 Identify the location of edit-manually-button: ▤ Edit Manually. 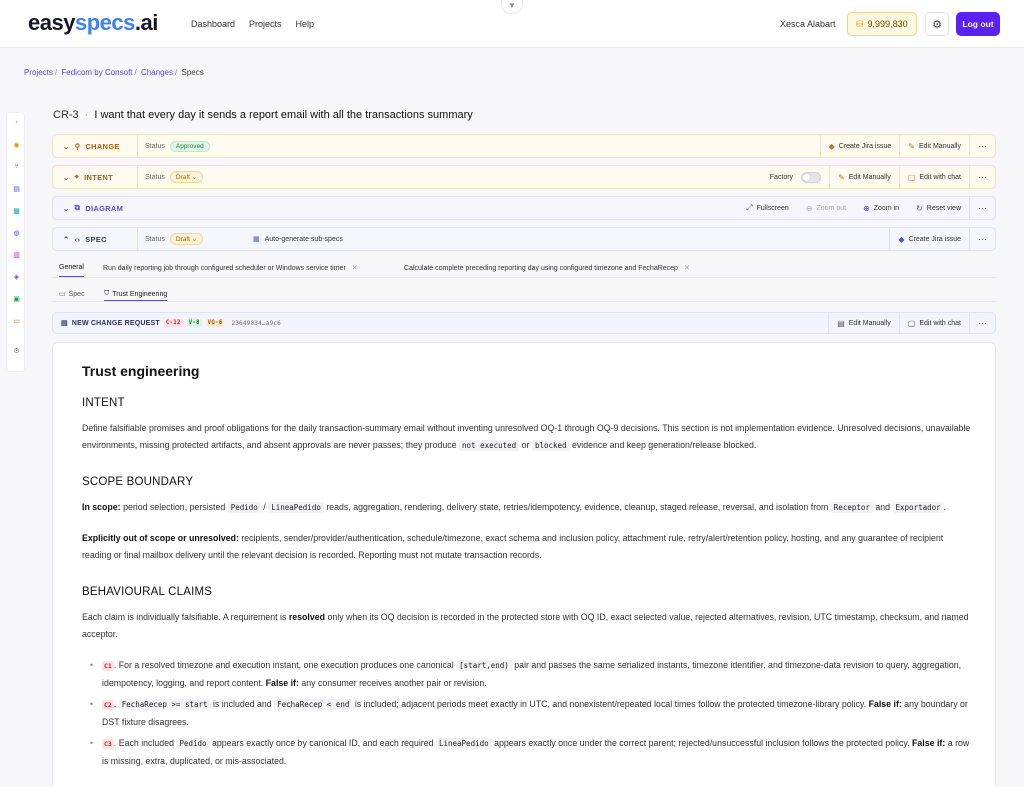
(863, 323).